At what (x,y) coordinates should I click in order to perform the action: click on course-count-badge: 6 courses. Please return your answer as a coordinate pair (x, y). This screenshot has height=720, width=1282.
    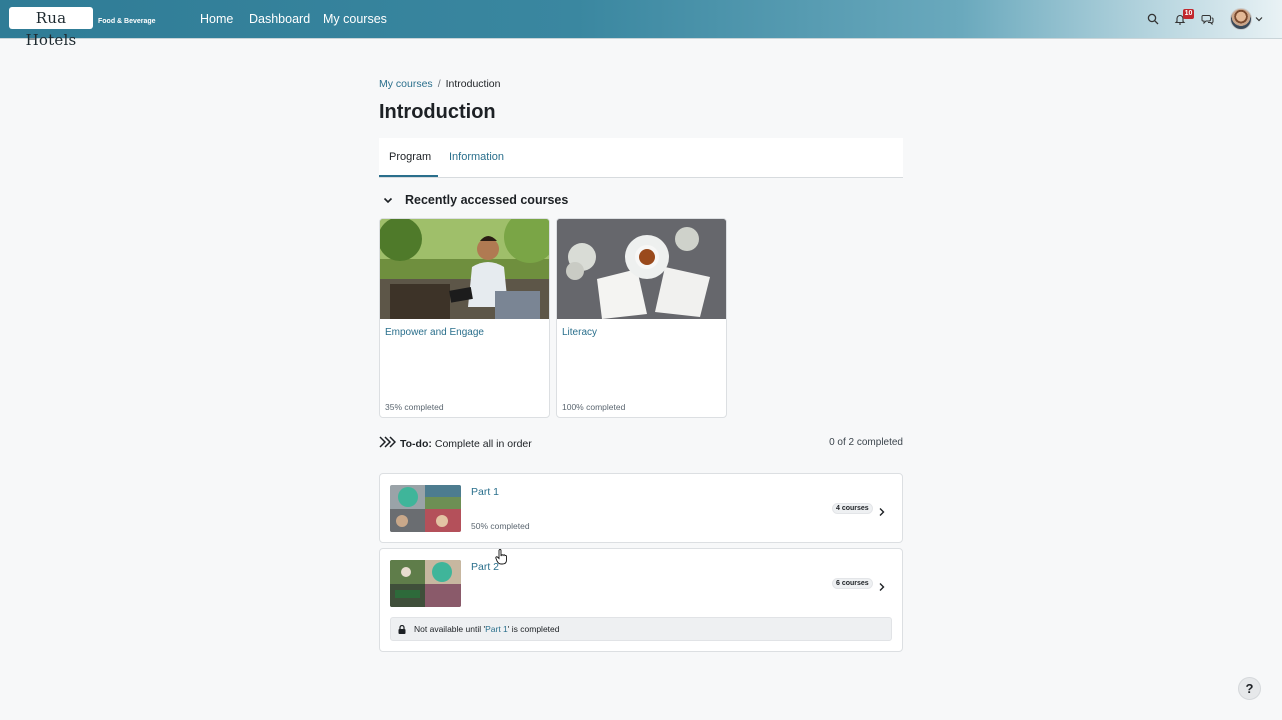
    Looking at the image, I should click on (852, 583).